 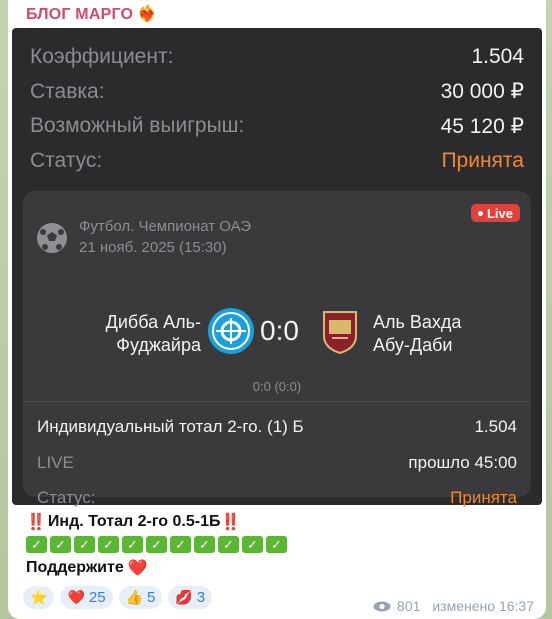 I want to click on reaction-count: 3, so click(x=201, y=597).